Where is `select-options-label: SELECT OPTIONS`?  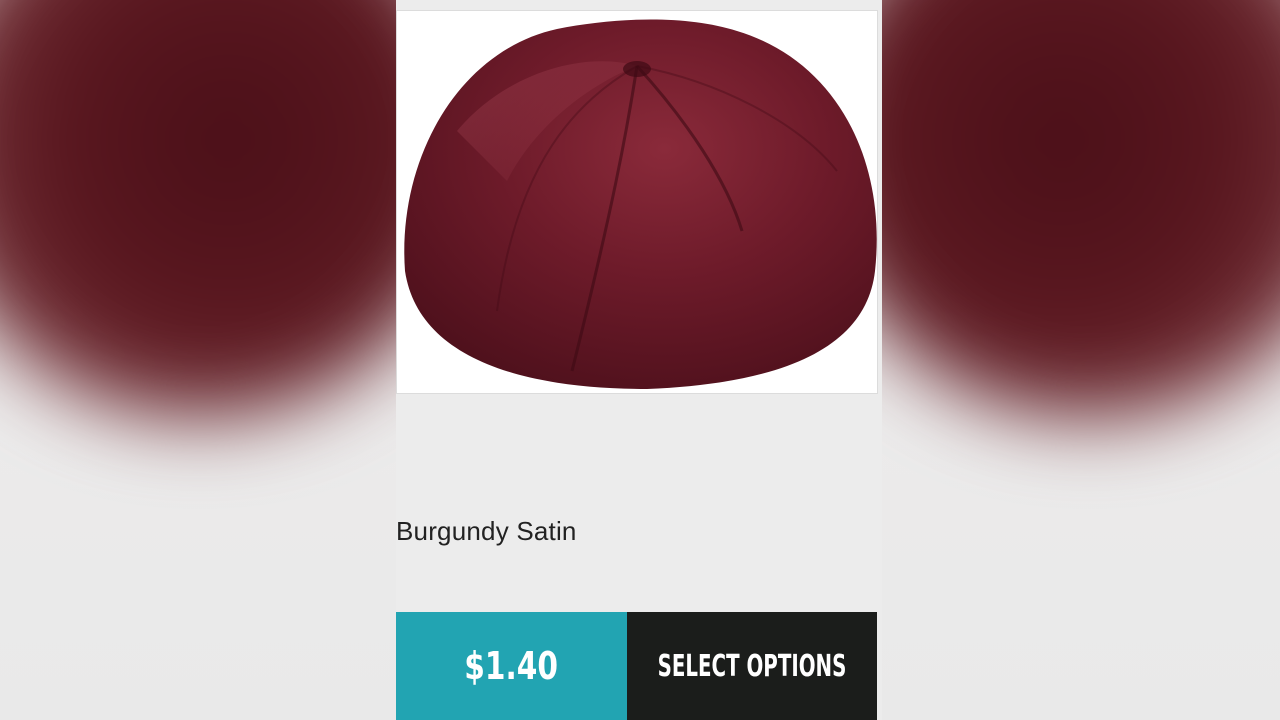 select-options-label: SELECT OPTIONS is located at coordinates (752, 666).